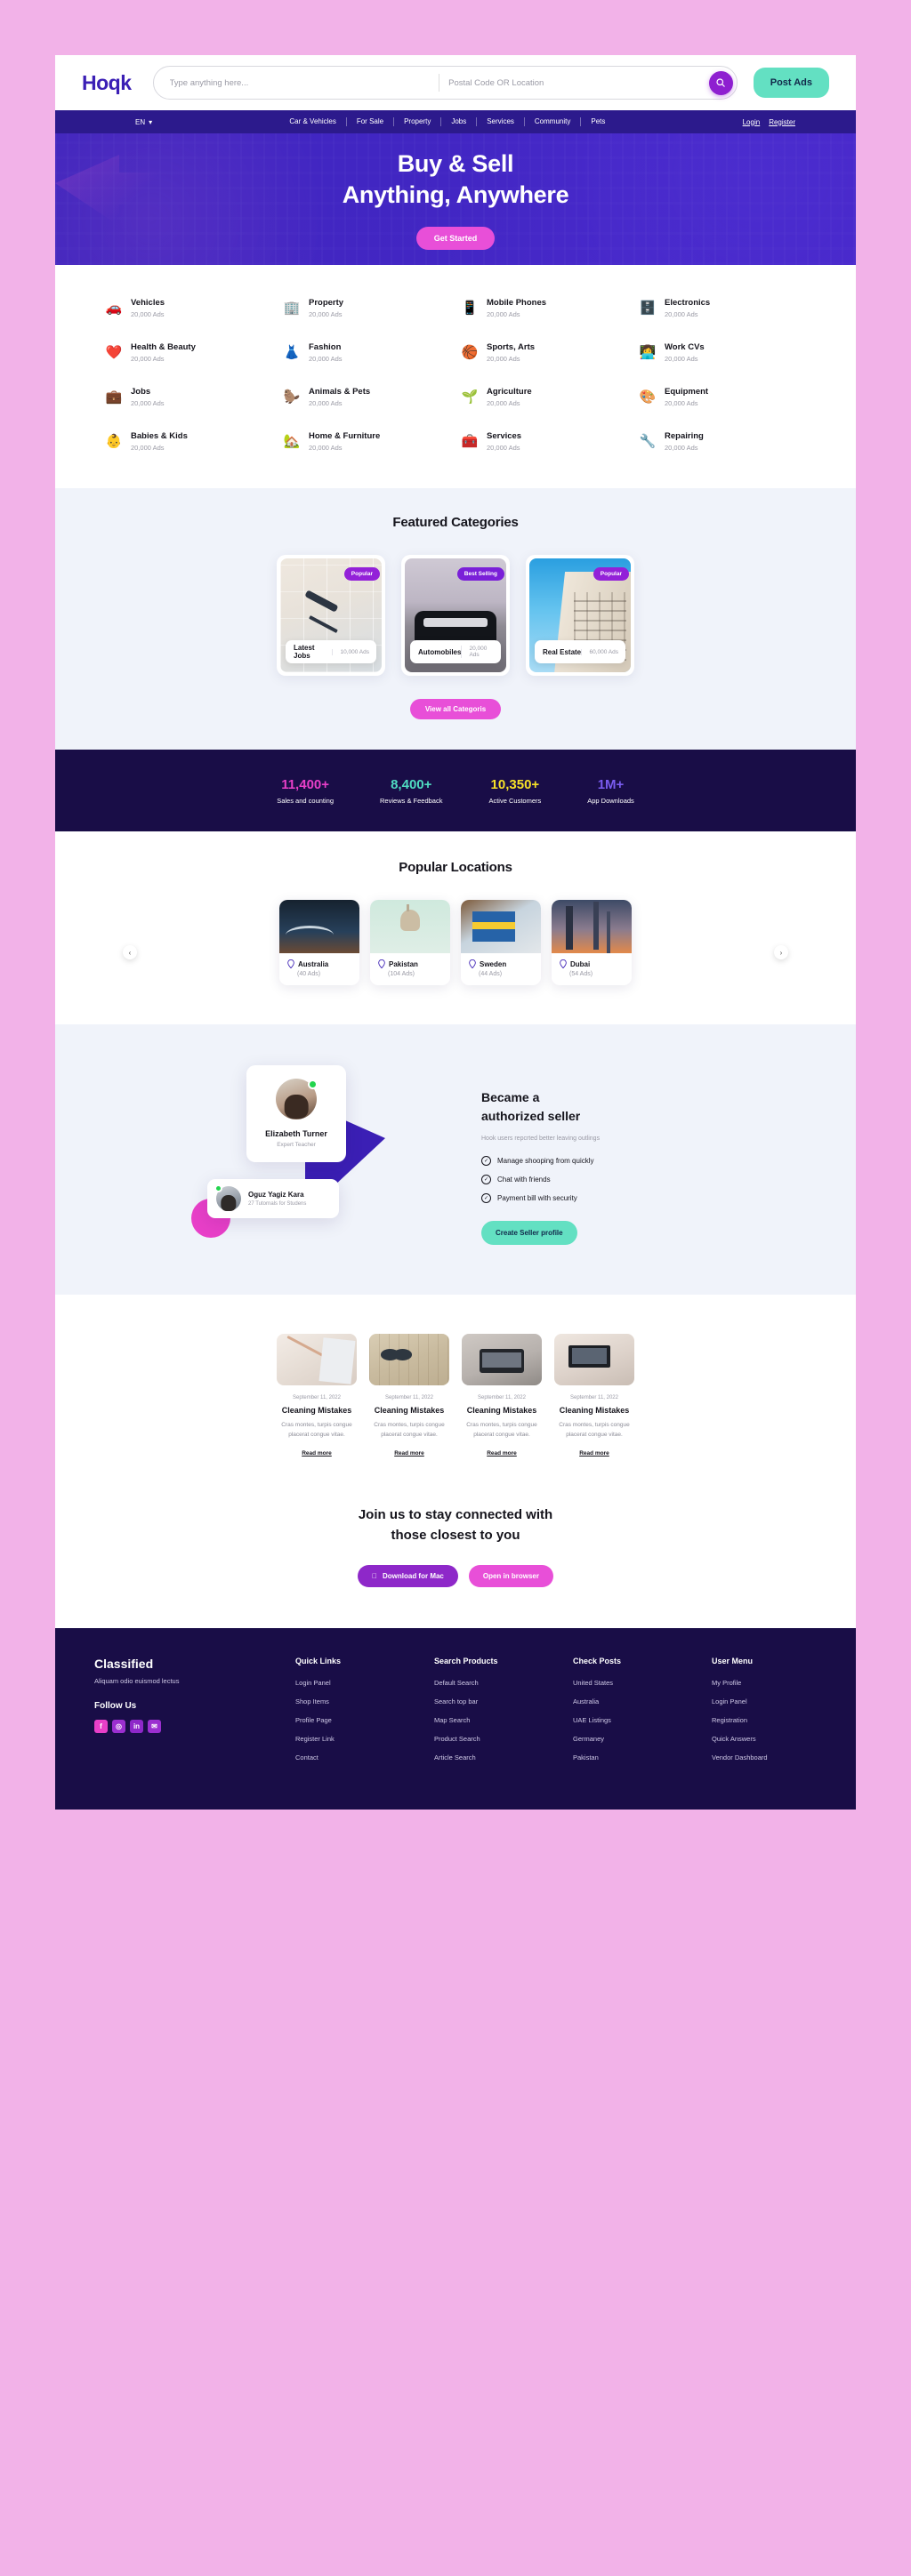 Image resolution: width=911 pixels, height=2576 pixels. I want to click on featured-card-name: Automobiles, so click(440, 651).